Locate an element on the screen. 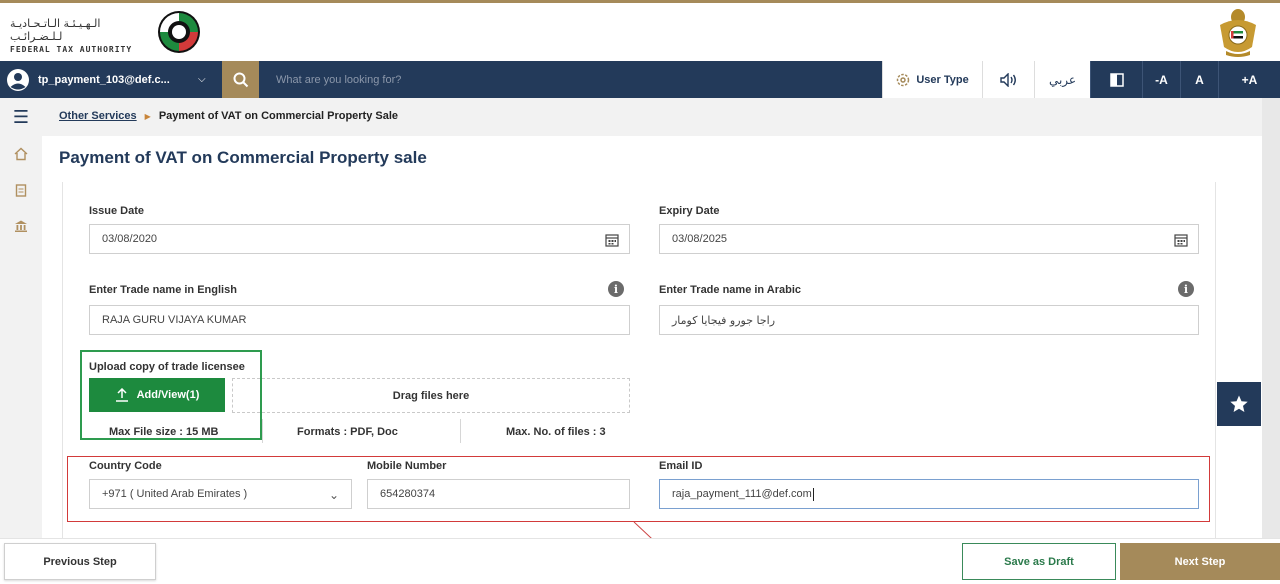 The height and width of the screenshot is (584, 1280). contrast-icon is located at coordinates (1116, 79).